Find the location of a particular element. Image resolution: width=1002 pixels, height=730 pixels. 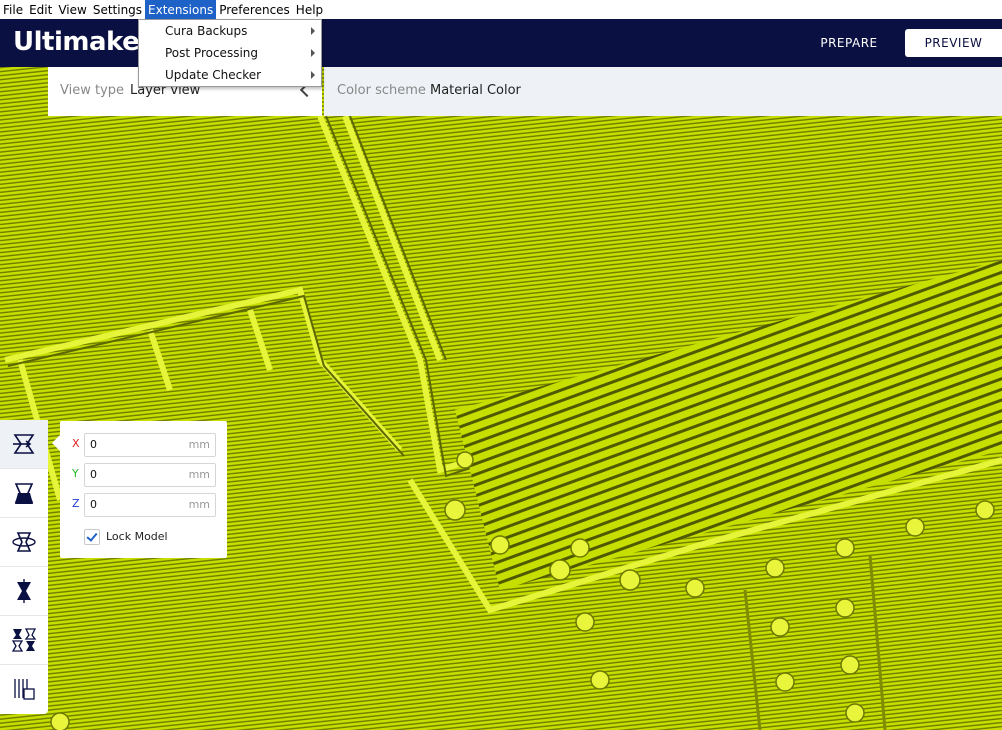

support-blocker-button is located at coordinates (24, 689).